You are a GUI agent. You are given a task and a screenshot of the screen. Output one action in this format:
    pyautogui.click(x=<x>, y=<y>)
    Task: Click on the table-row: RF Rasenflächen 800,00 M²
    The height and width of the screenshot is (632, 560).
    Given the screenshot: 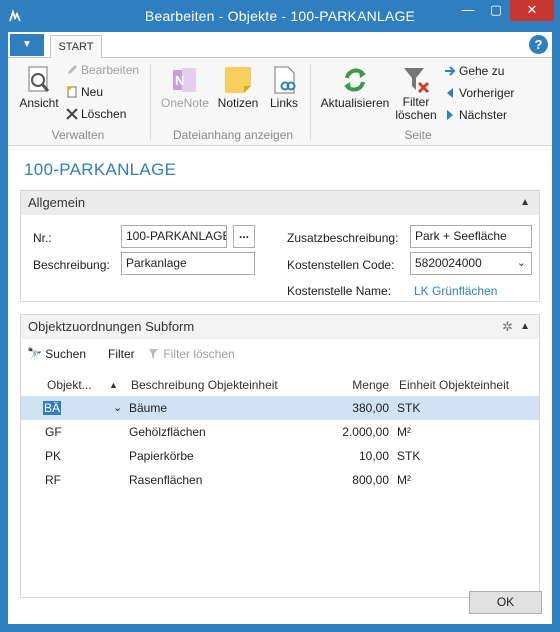 What is the action you would take?
    pyautogui.click(x=280, y=480)
    